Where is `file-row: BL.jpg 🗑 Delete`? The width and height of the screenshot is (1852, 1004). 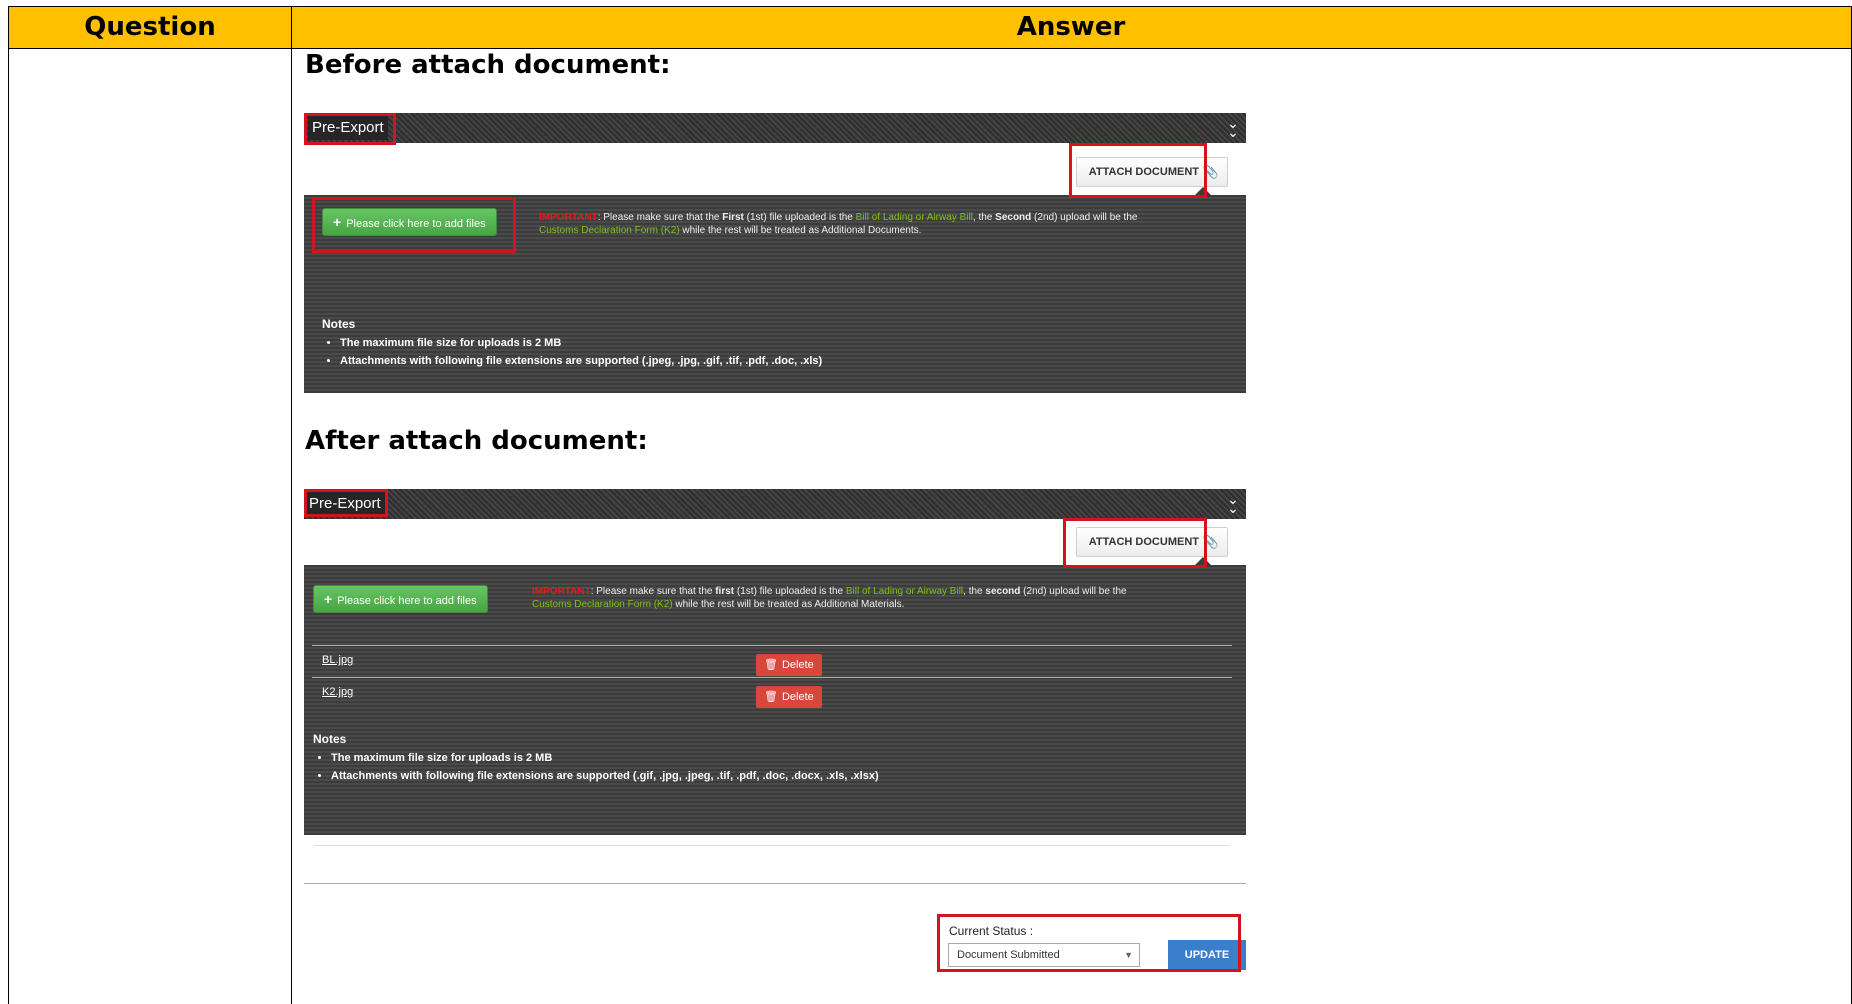
file-row: BL.jpg 🗑 Delete is located at coordinates (772, 661).